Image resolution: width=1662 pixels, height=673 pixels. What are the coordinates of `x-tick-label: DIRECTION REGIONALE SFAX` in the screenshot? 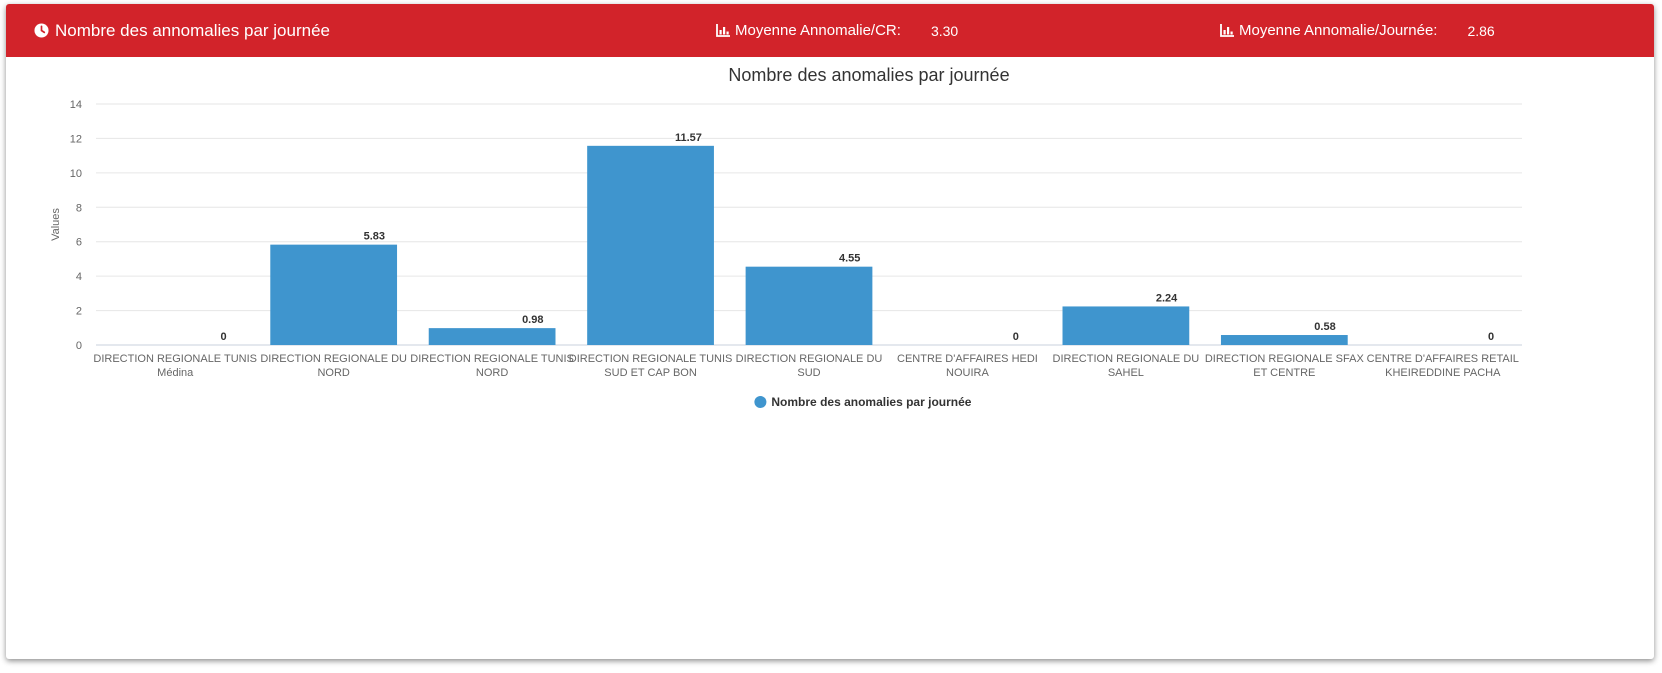 It's located at (1285, 359).